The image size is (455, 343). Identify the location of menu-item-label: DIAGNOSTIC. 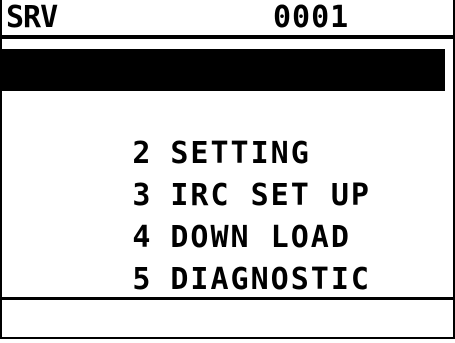
(270, 279).